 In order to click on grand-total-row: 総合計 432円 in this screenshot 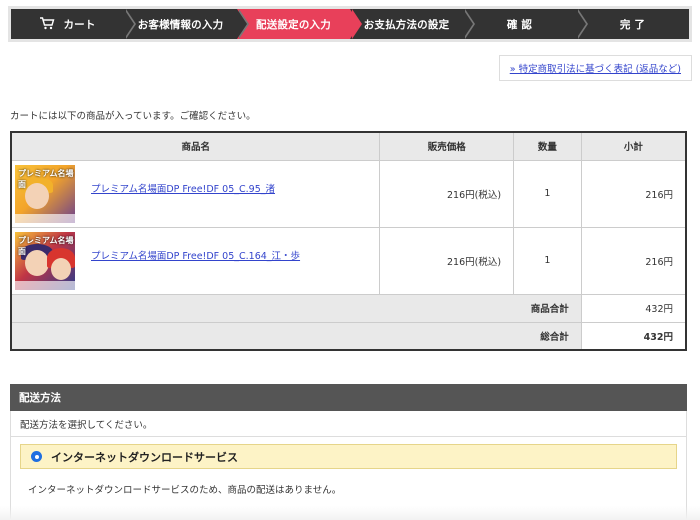, I will do `click(348, 336)`.